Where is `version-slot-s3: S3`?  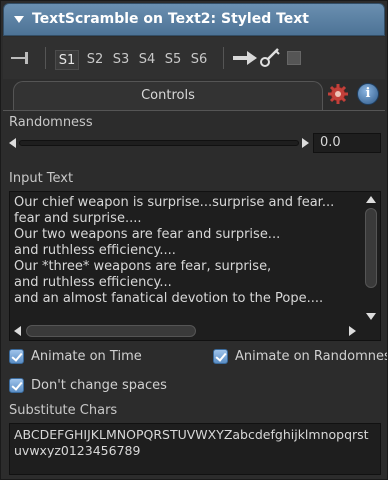
version-slot-s3: S3 is located at coordinates (121, 60).